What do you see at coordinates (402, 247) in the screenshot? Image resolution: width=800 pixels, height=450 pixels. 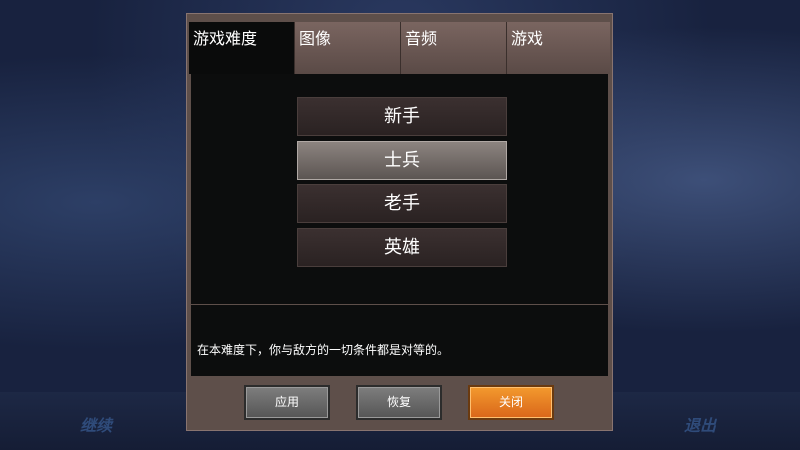 I see `difficulty-option-hero: 英雄` at bounding box center [402, 247].